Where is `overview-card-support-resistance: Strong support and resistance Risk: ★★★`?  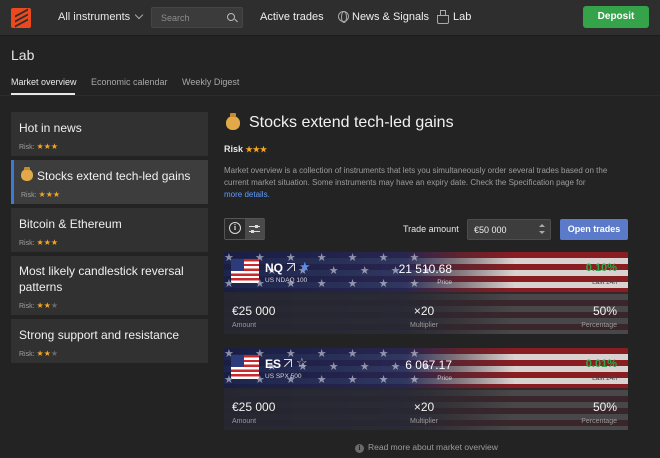 overview-card-support-resistance: Strong support and resistance Risk: ★★★ is located at coordinates (109, 341).